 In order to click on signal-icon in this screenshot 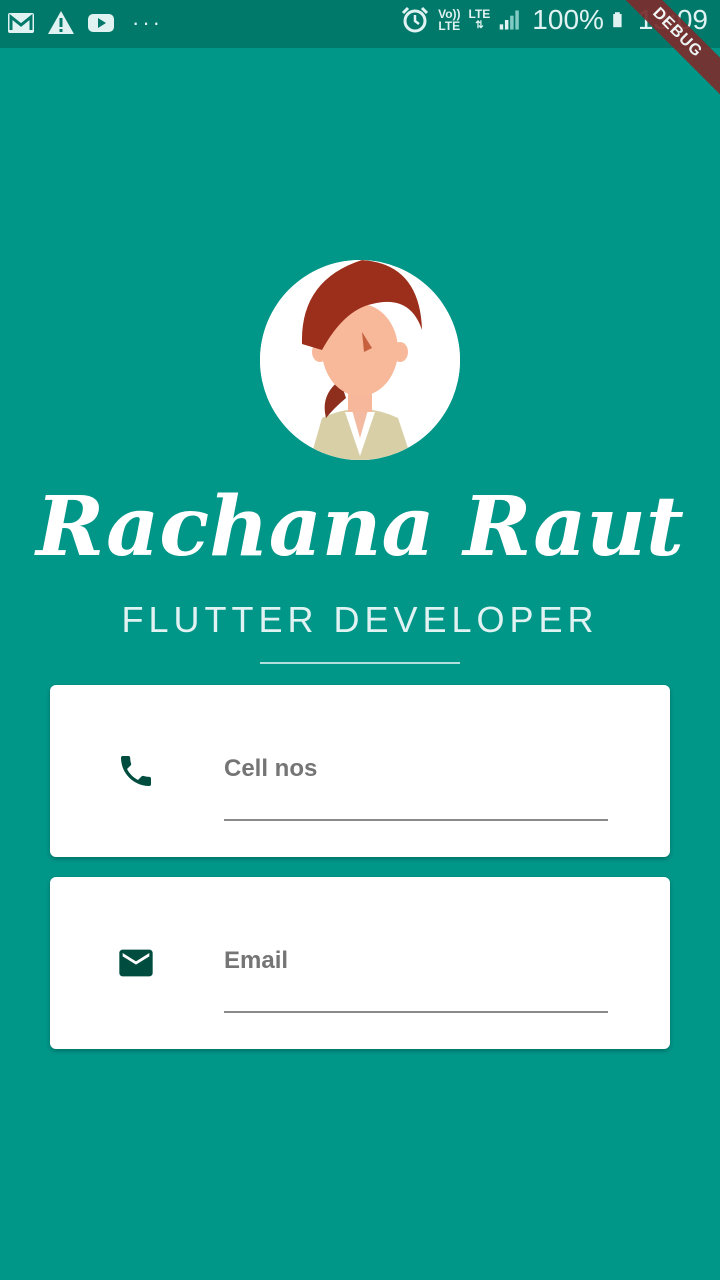, I will do `click(510, 20)`.